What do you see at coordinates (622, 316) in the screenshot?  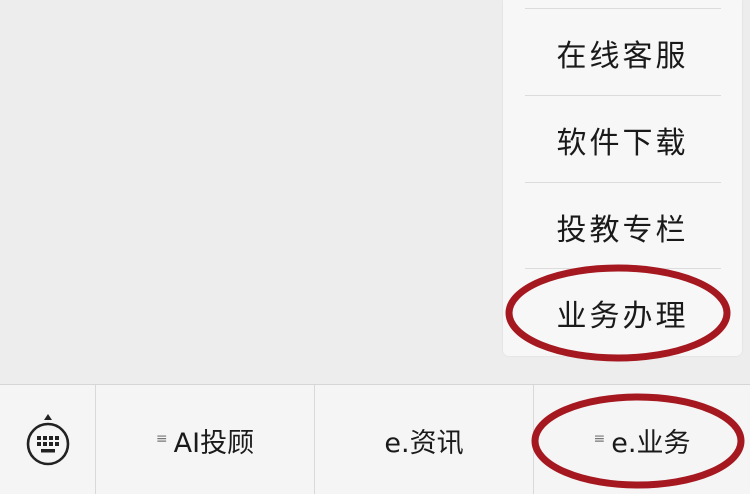 I see `submenu-item-label: 业务办理` at bounding box center [622, 316].